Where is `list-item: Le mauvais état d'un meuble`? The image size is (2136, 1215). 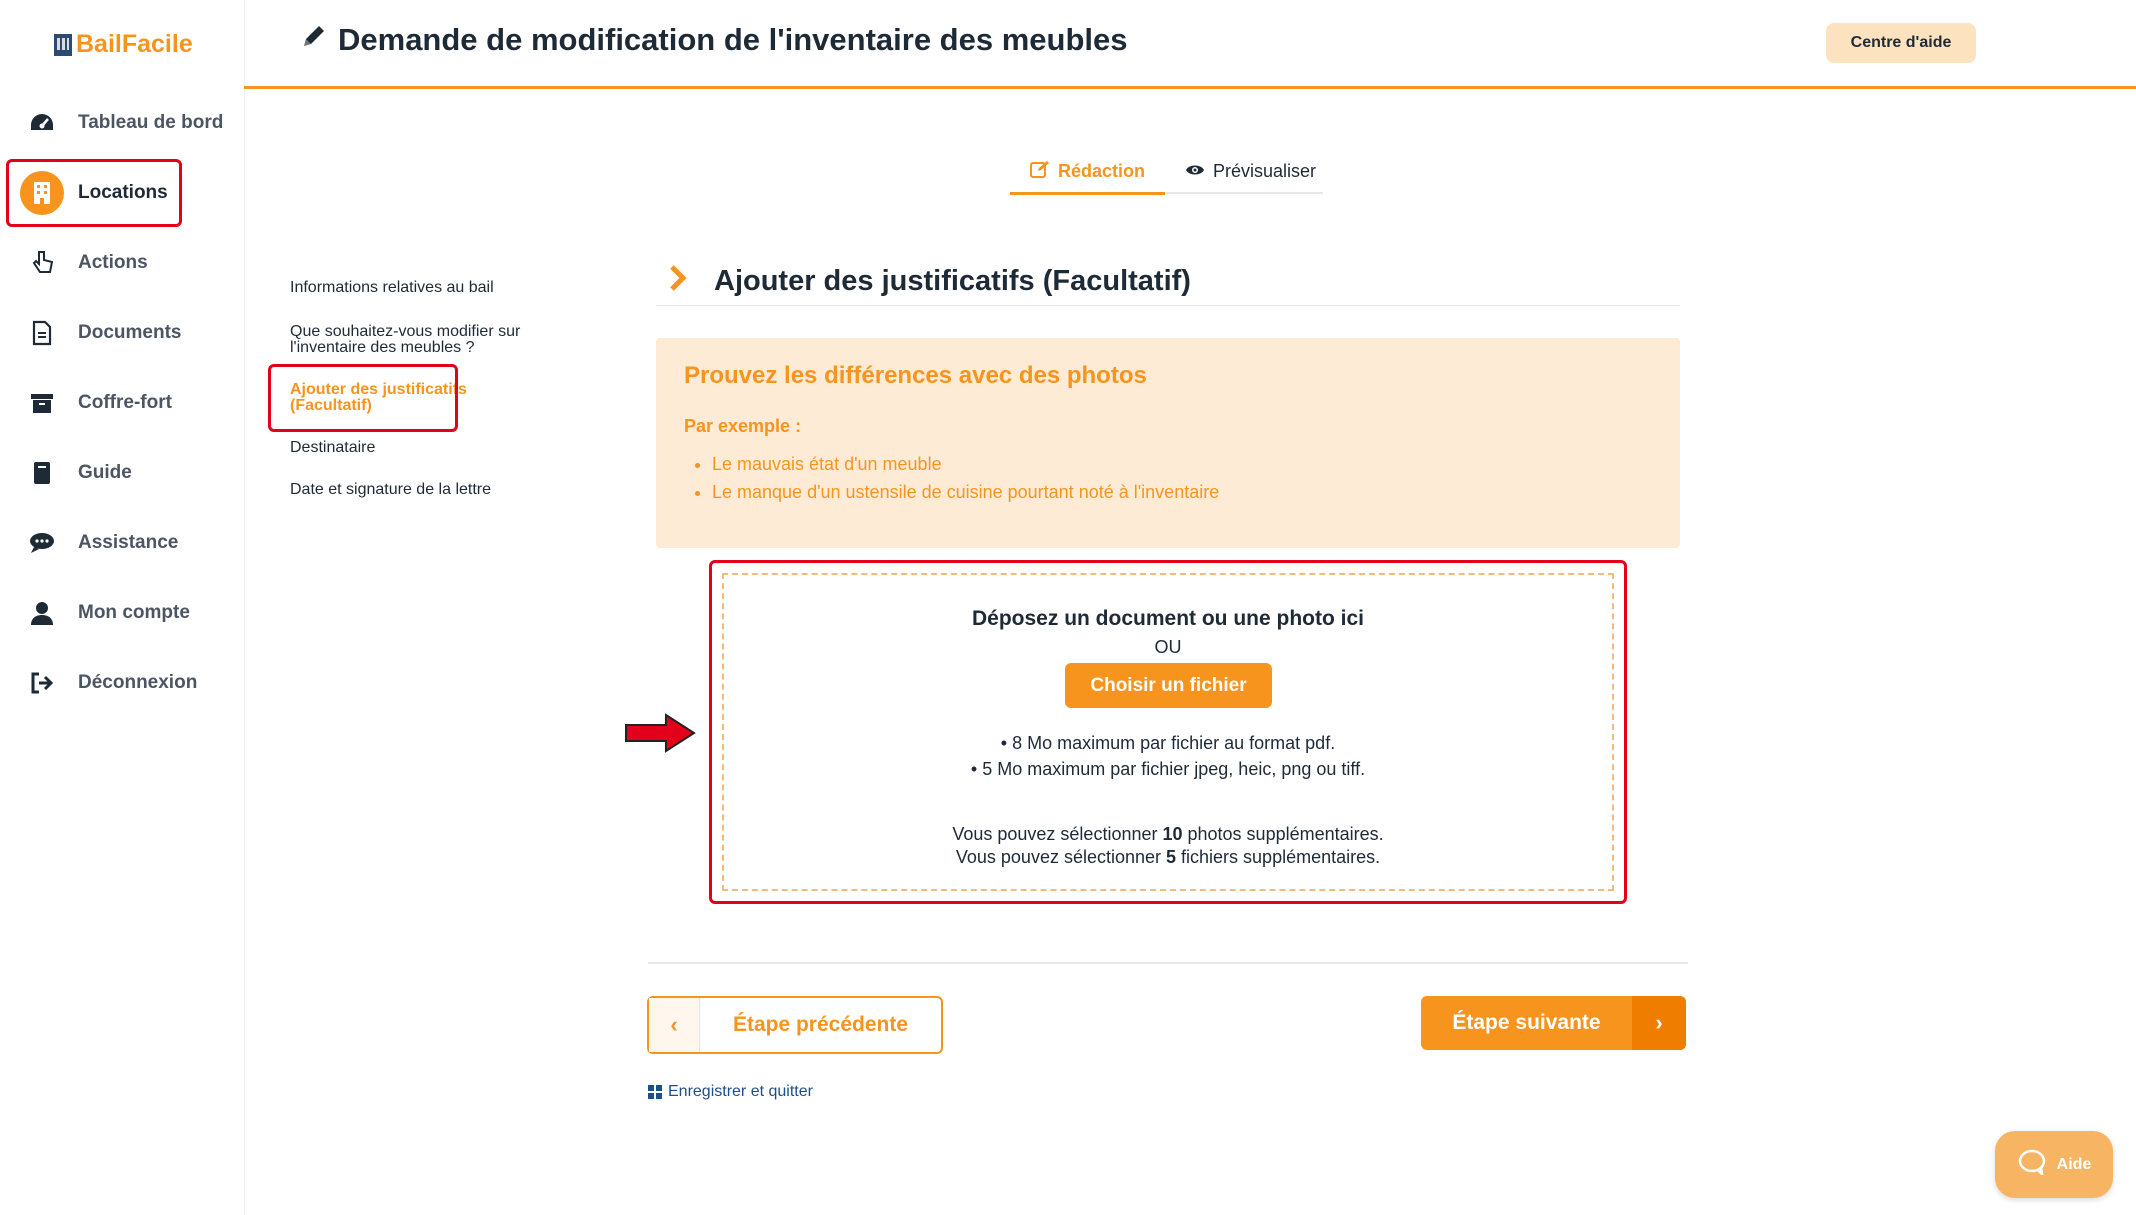
list-item: Le mauvais état d'un meuble is located at coordinates (965, 464).